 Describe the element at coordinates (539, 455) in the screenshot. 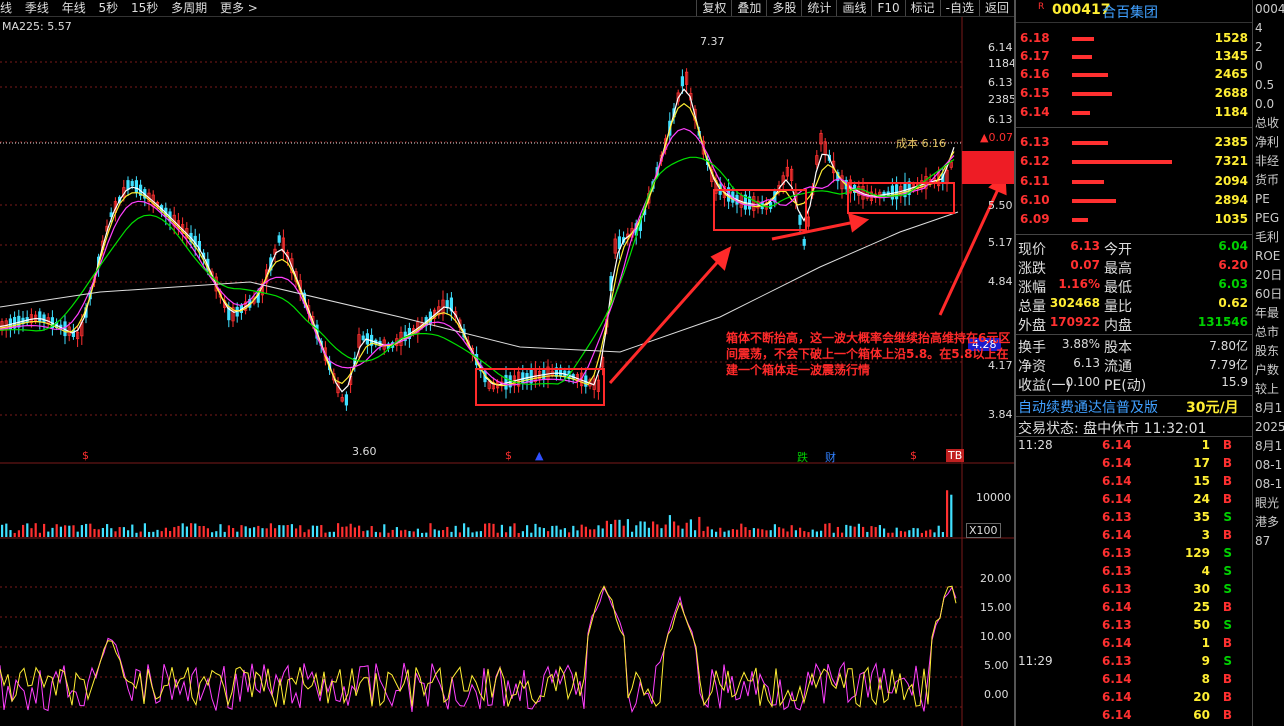

I see `event-badge: ▲` at that location.